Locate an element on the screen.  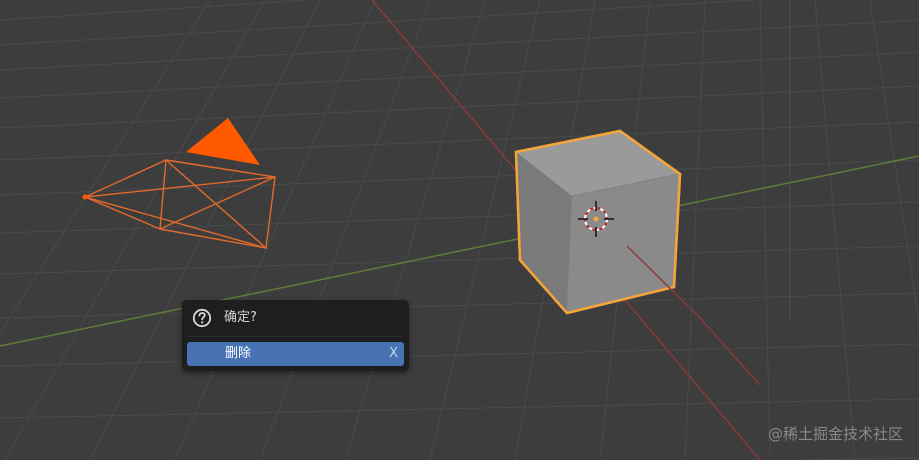
question-circle-icon is located at coordinates (202, 318).